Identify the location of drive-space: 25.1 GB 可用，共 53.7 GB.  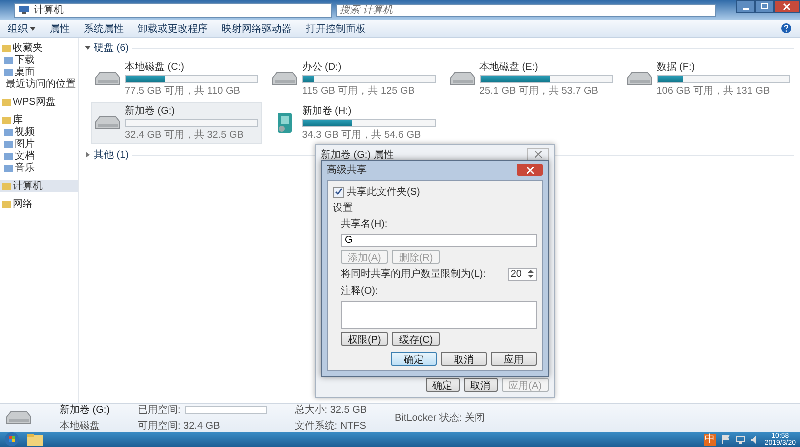
(540, 91).